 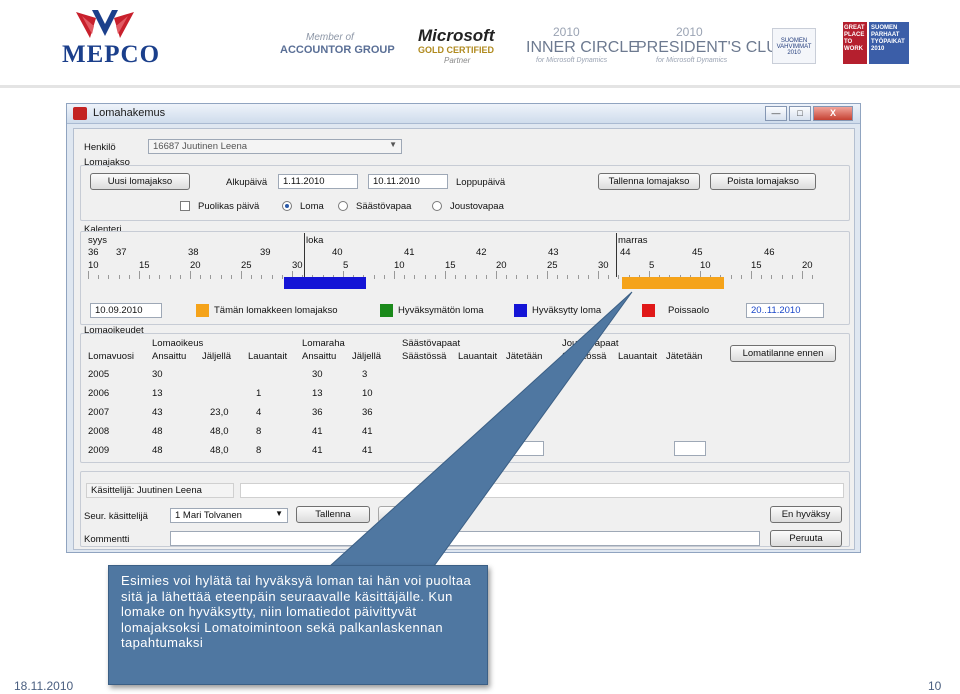 What do you see at coordinates (935, 686) in the screenshot?
I see `footer-page-number: 10` at bounding box center [935, 686].